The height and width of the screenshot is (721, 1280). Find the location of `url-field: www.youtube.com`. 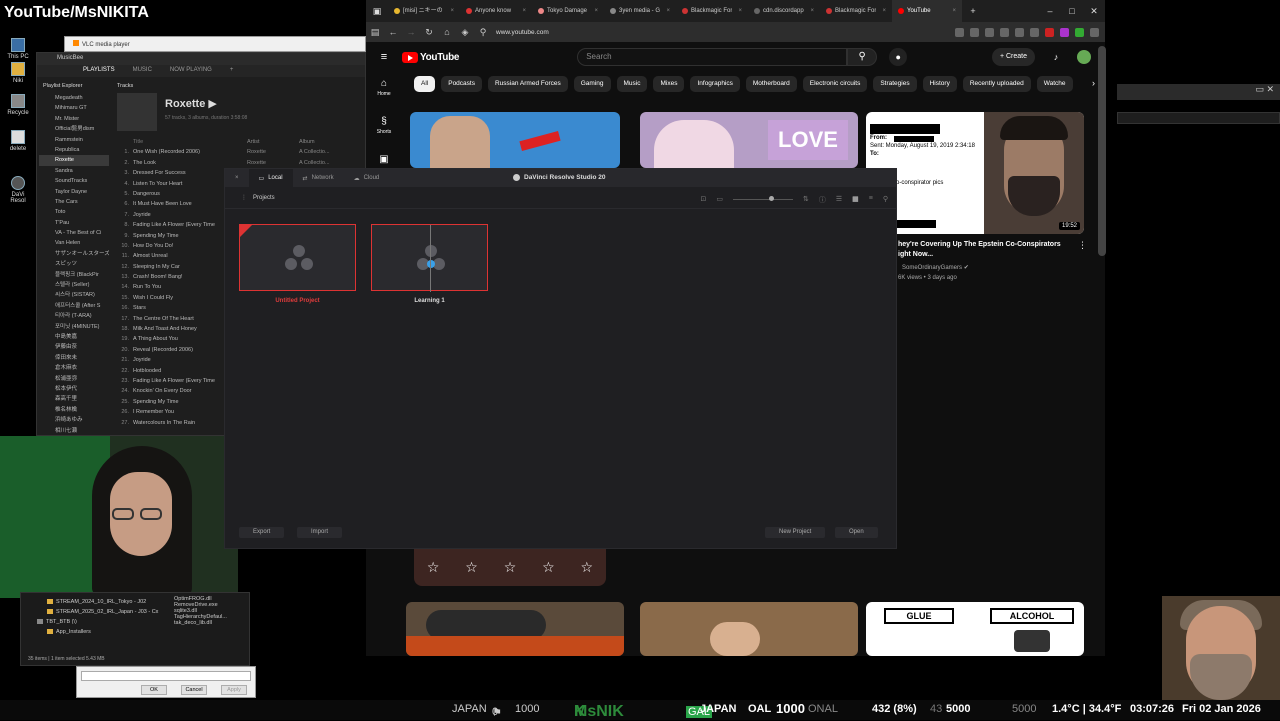

url-field: www.youtube.com is located at coordinates (522, 32).